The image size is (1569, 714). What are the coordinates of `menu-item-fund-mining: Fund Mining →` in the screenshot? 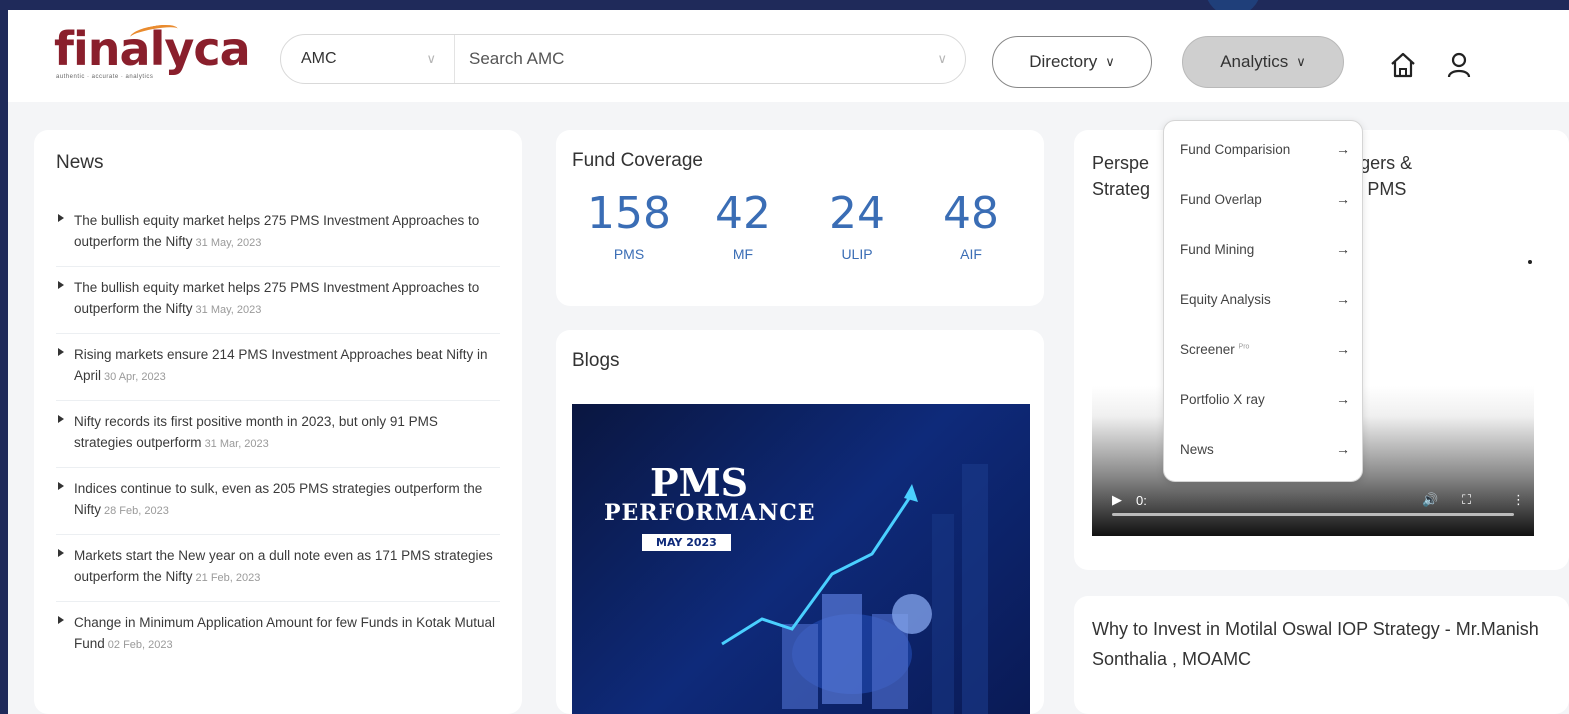 It's located at (1265, 249).